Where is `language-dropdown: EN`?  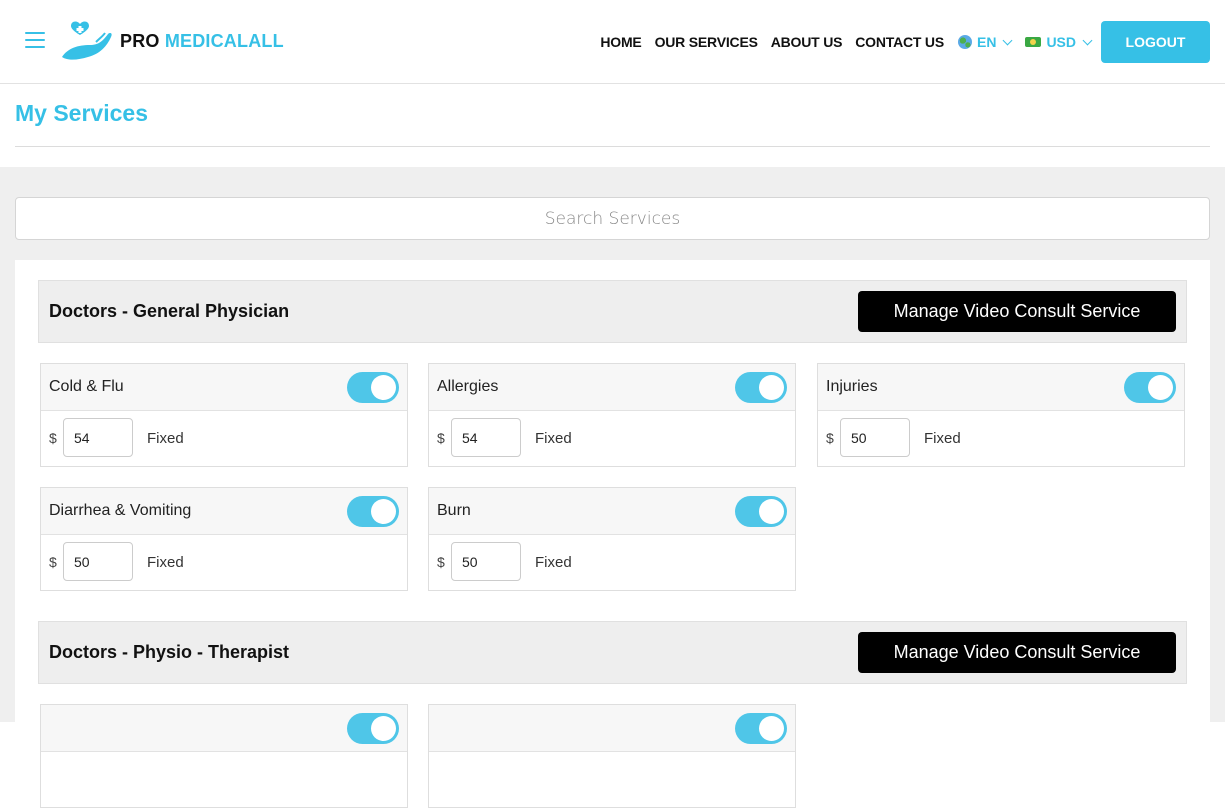 language-dropdown: EN is located at coordinates (985, 42).